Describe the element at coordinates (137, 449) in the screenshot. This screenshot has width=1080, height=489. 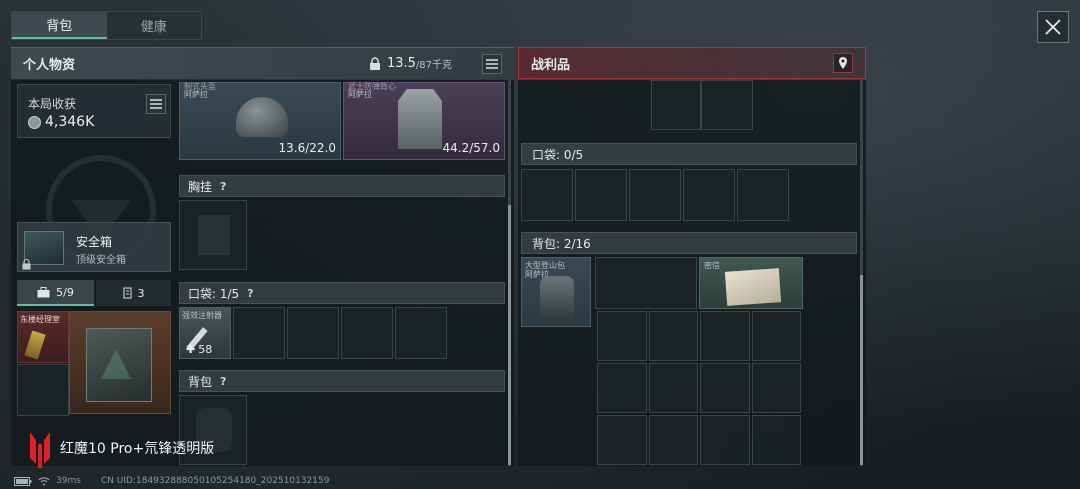
I see `watermark-text: 红魔10 Pro+氘锋透明版` at that location.